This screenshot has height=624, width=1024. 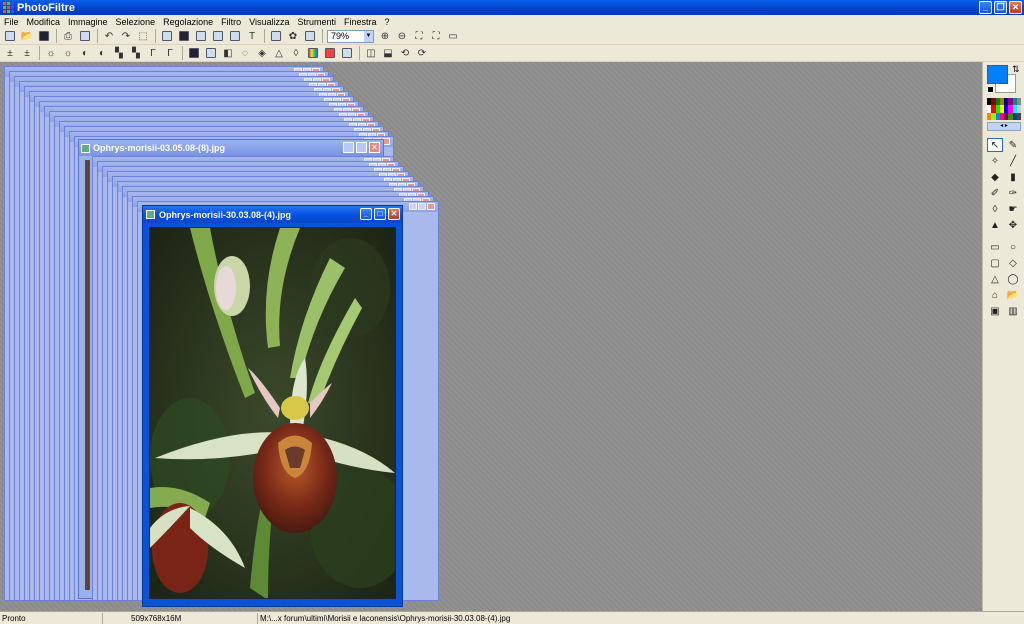 I want to click on window-icon, so click(x=310, y=36).